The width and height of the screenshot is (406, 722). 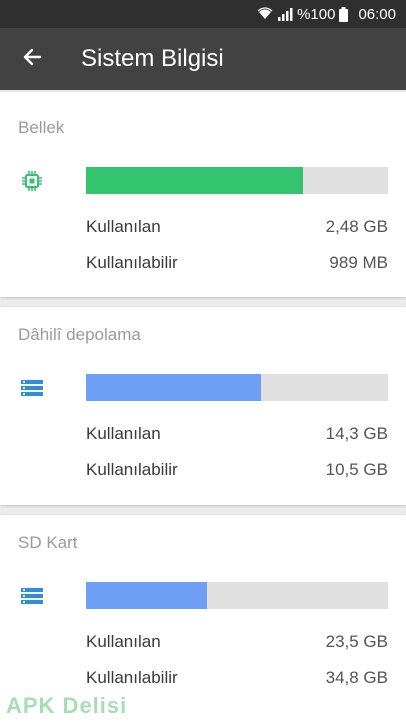 What do you see at coordinates (41, 127) in the screenshot?
I see `card-title: Bellek` at bounding box center [41, 127].